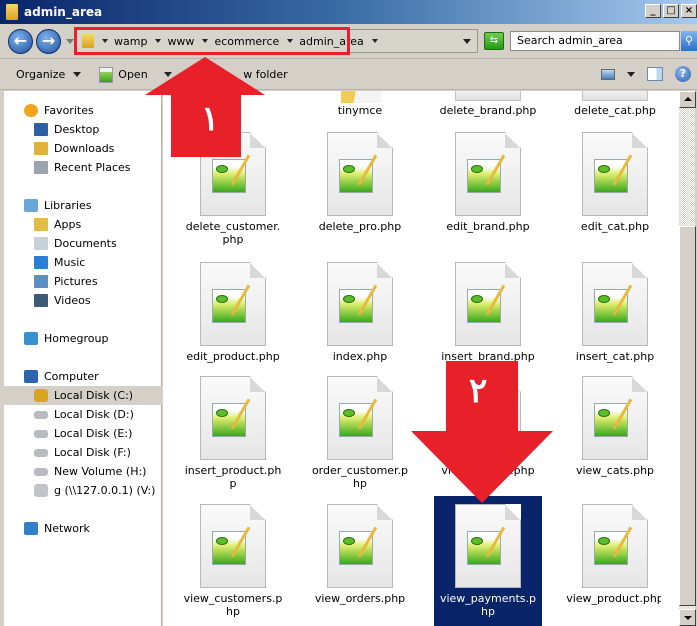  I want to click on sidebar-item: Downloads, so click(83, 148).